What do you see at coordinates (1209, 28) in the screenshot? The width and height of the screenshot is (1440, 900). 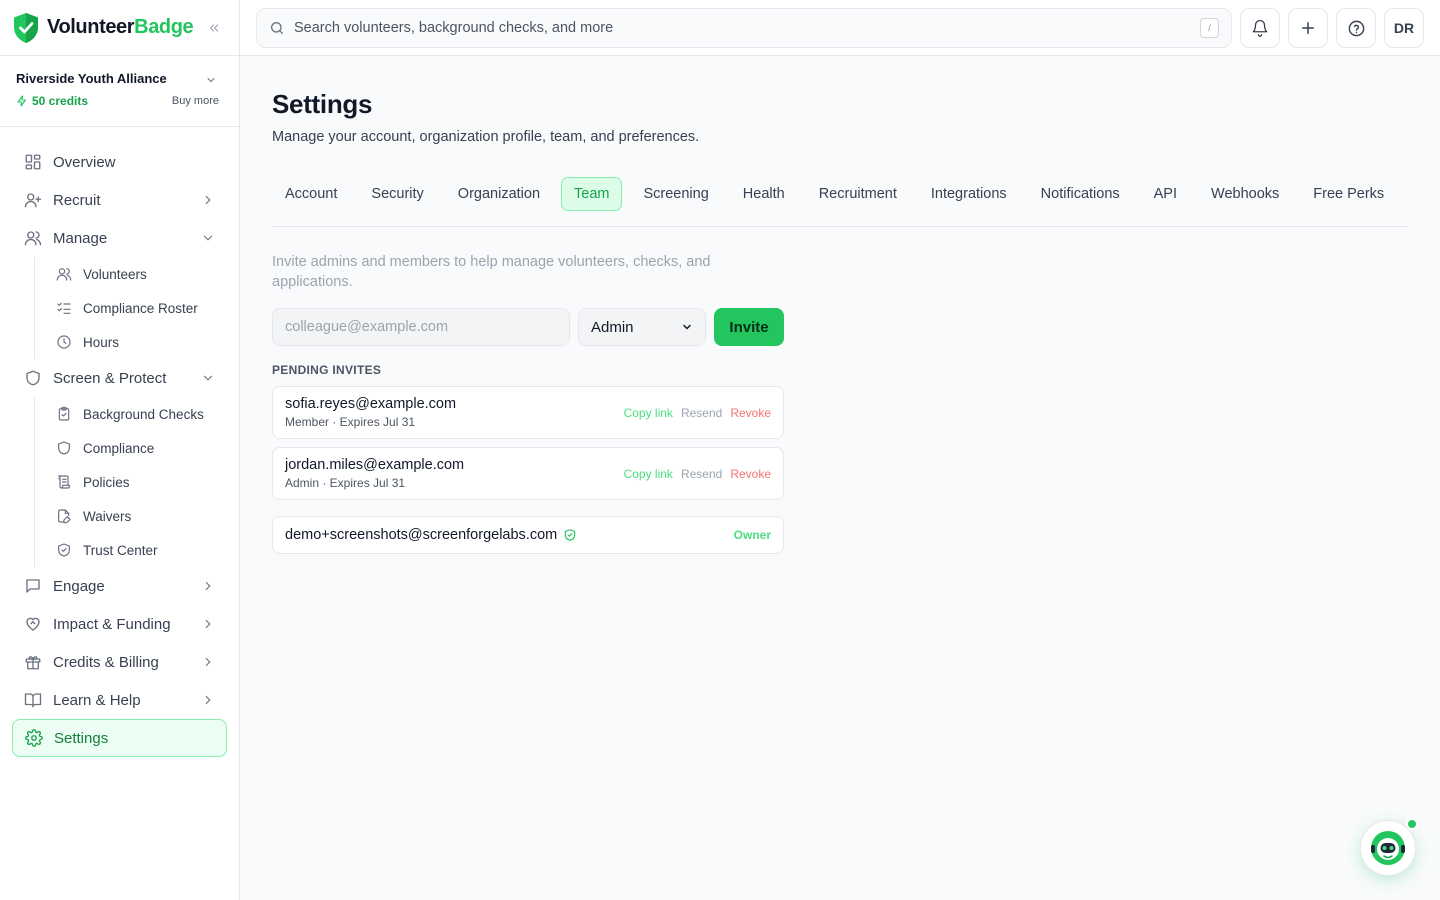 I see `search-shortcut-hint: /` at bounding box center [1209, 28].